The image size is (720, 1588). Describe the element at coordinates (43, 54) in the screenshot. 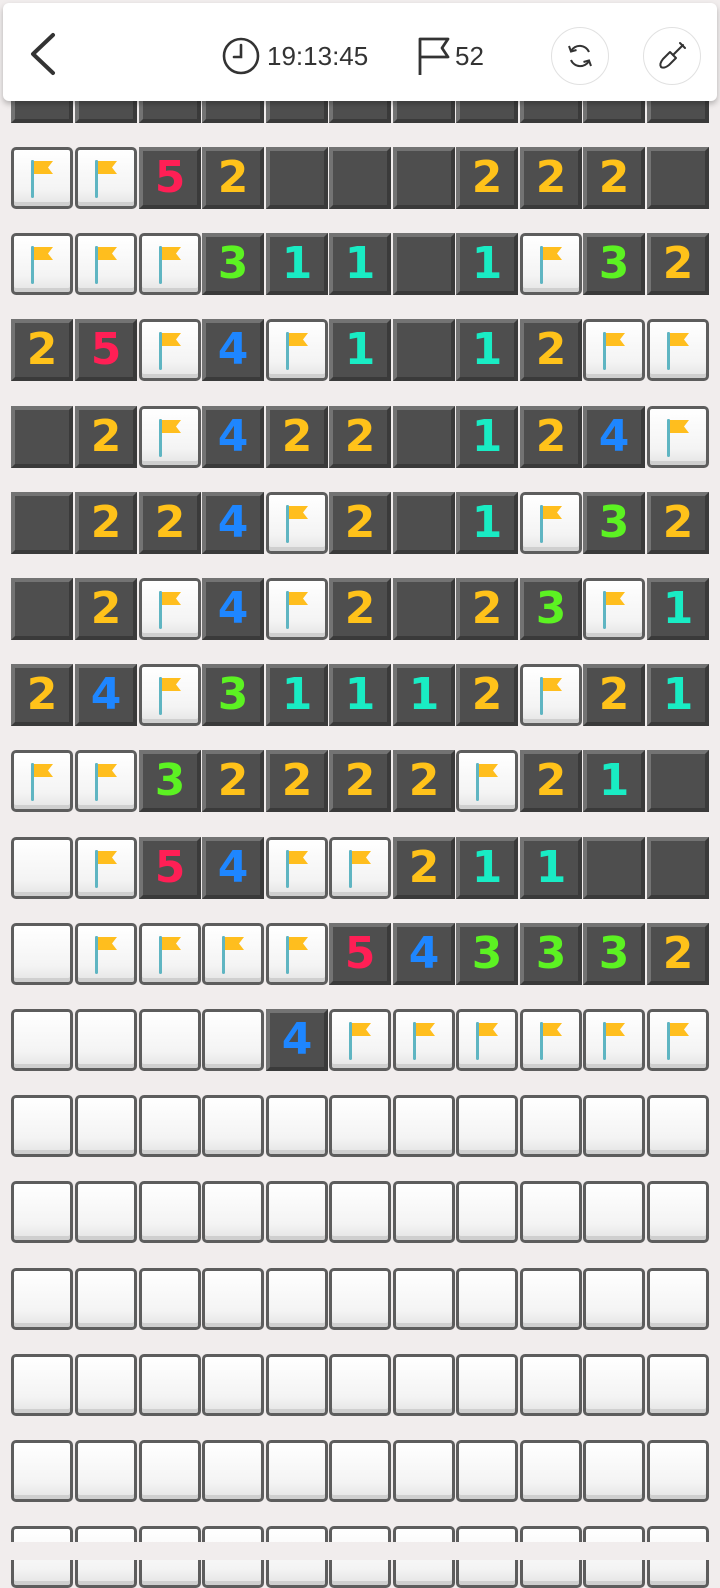

I see `back-button` at that location.